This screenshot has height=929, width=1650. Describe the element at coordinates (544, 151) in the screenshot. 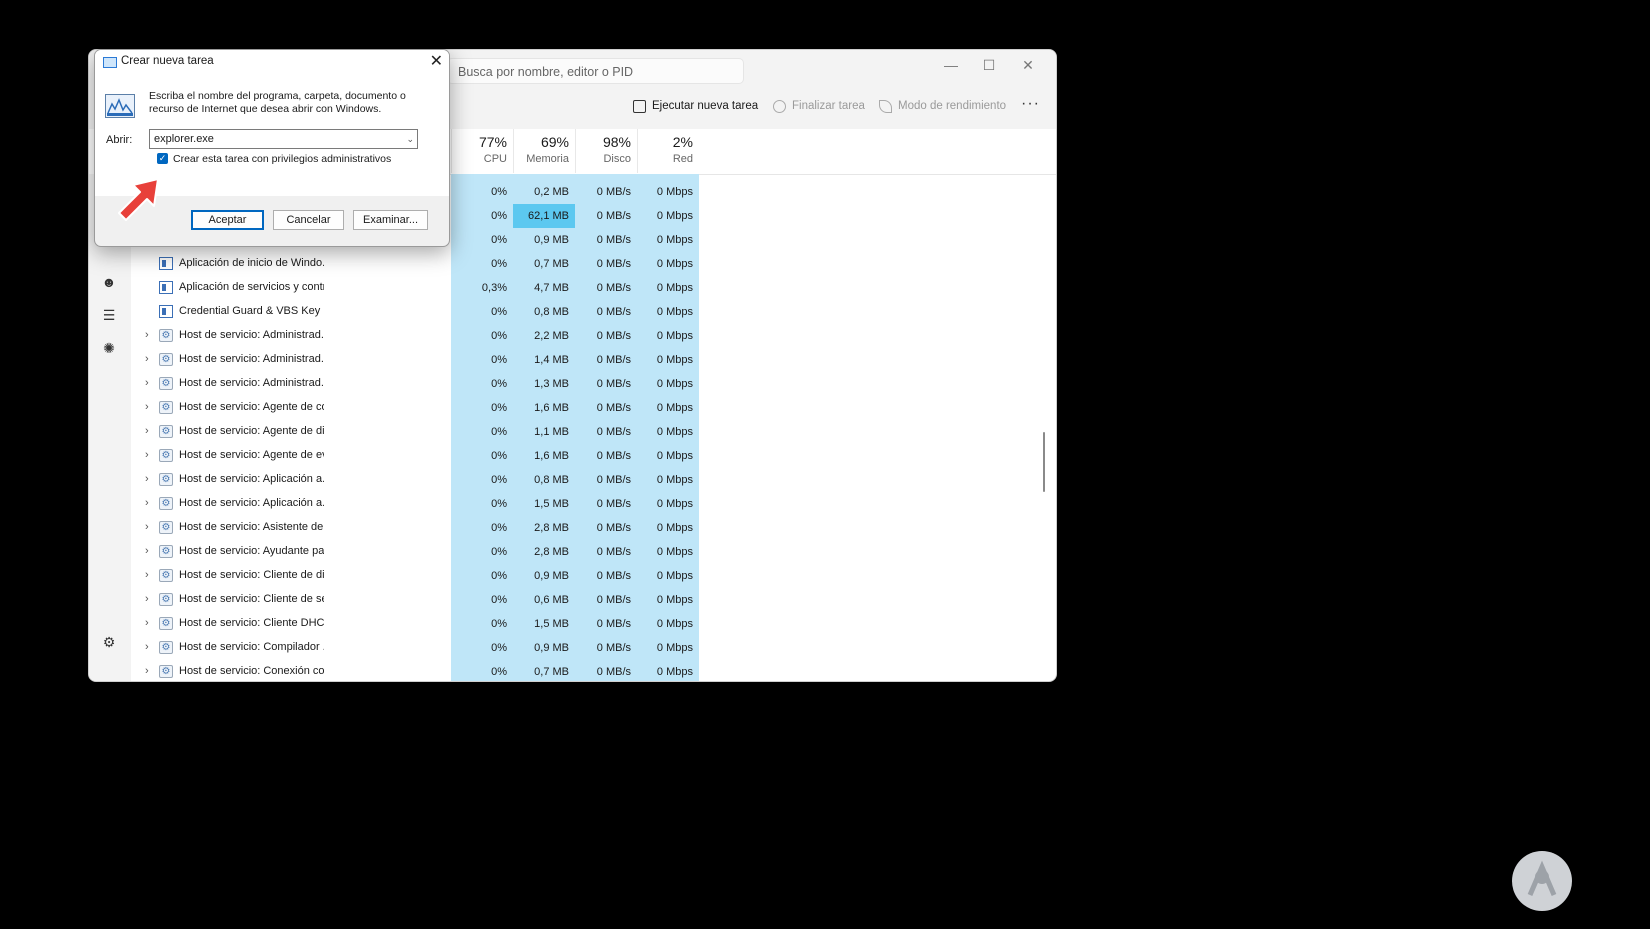

I see `column-header-memory: 69% Memoria` at that location.